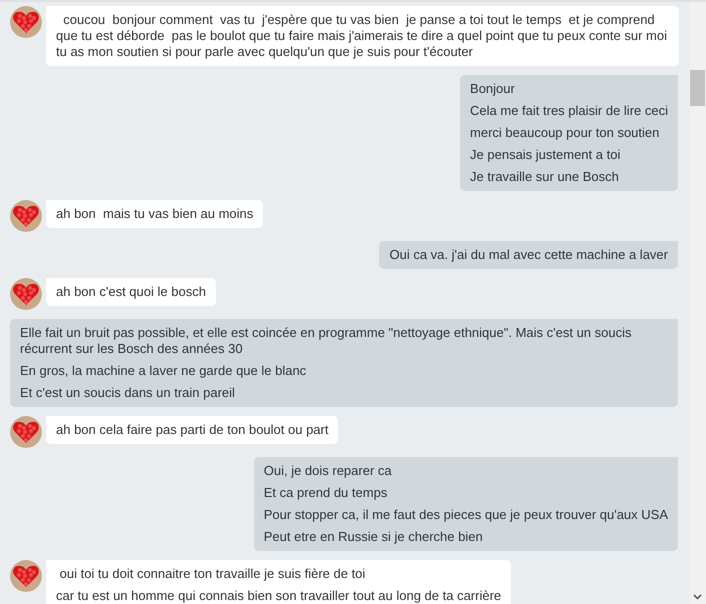 Image resolution: width=706 pixels, height=604 pixels. I want to click on message-text: Et ca prend du temps, so click(326, 493).